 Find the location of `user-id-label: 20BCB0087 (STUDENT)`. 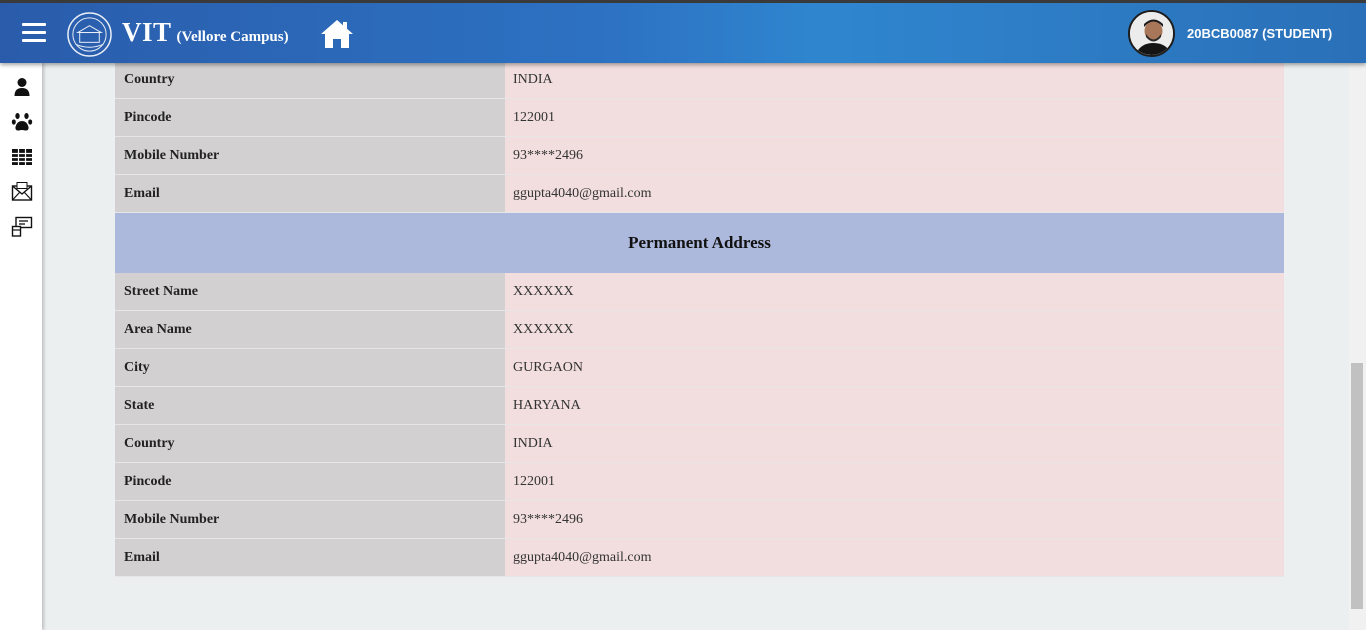

user-id-label: 20BCB0087 (STUDENT) is located at coordinates (1259, 33).